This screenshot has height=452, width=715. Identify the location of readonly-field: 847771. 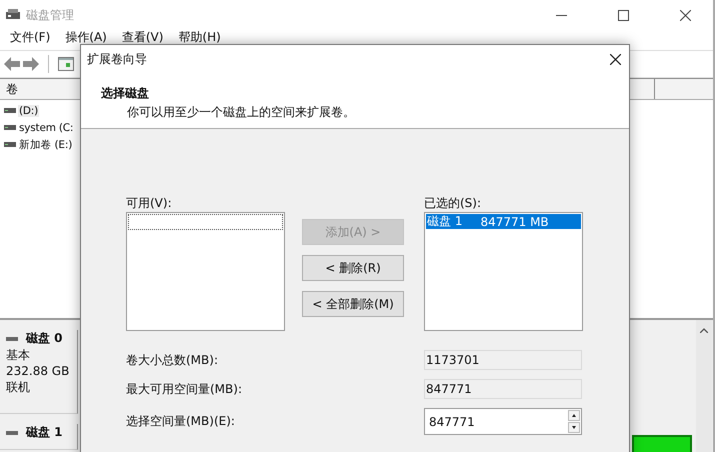
(503, 389).